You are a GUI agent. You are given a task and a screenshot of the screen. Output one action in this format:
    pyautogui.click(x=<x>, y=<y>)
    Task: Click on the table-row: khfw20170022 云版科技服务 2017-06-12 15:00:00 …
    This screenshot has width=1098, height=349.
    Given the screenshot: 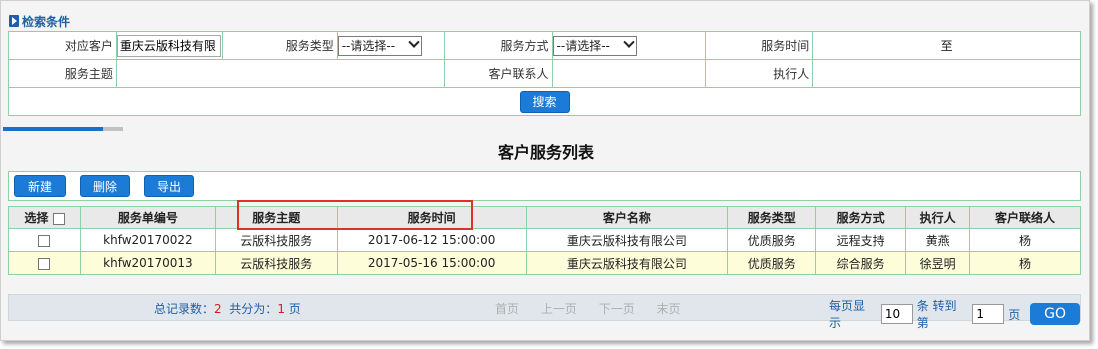 What is the action you would take?
    pyautogui.click(x=544, y=240)
    